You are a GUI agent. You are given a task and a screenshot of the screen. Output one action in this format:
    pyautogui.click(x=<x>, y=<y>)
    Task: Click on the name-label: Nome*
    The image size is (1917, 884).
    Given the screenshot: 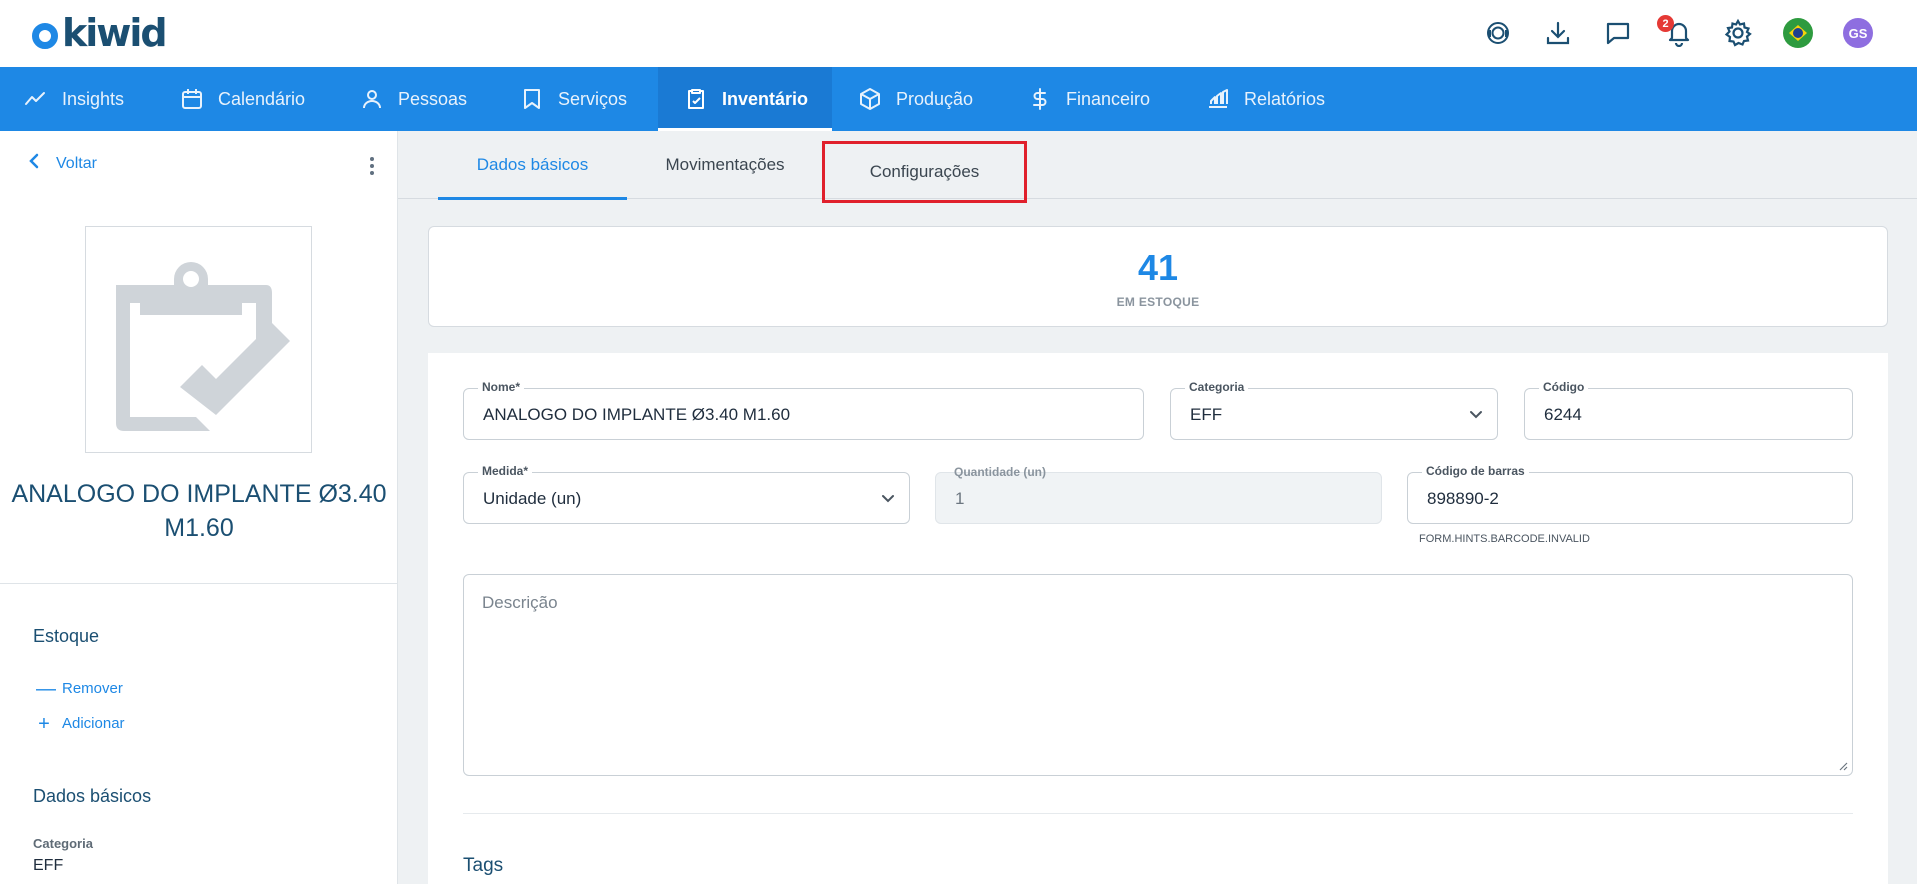 What is the action you would take?
    pyautogui.click(x=501, y=387)
    